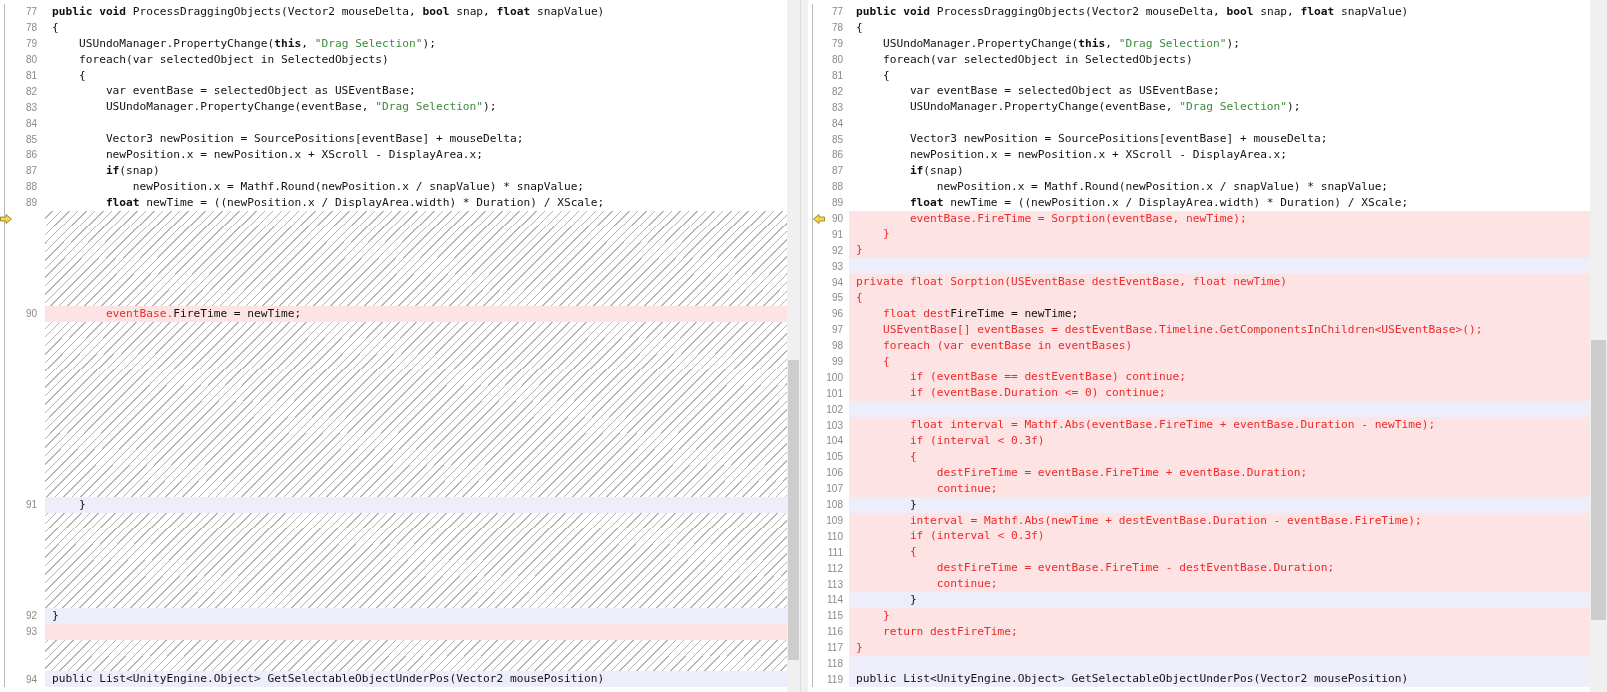 Image resolution: width=1607 pixels, height=692 pixels. I want to click on line-number: 112, so click(835, 568).